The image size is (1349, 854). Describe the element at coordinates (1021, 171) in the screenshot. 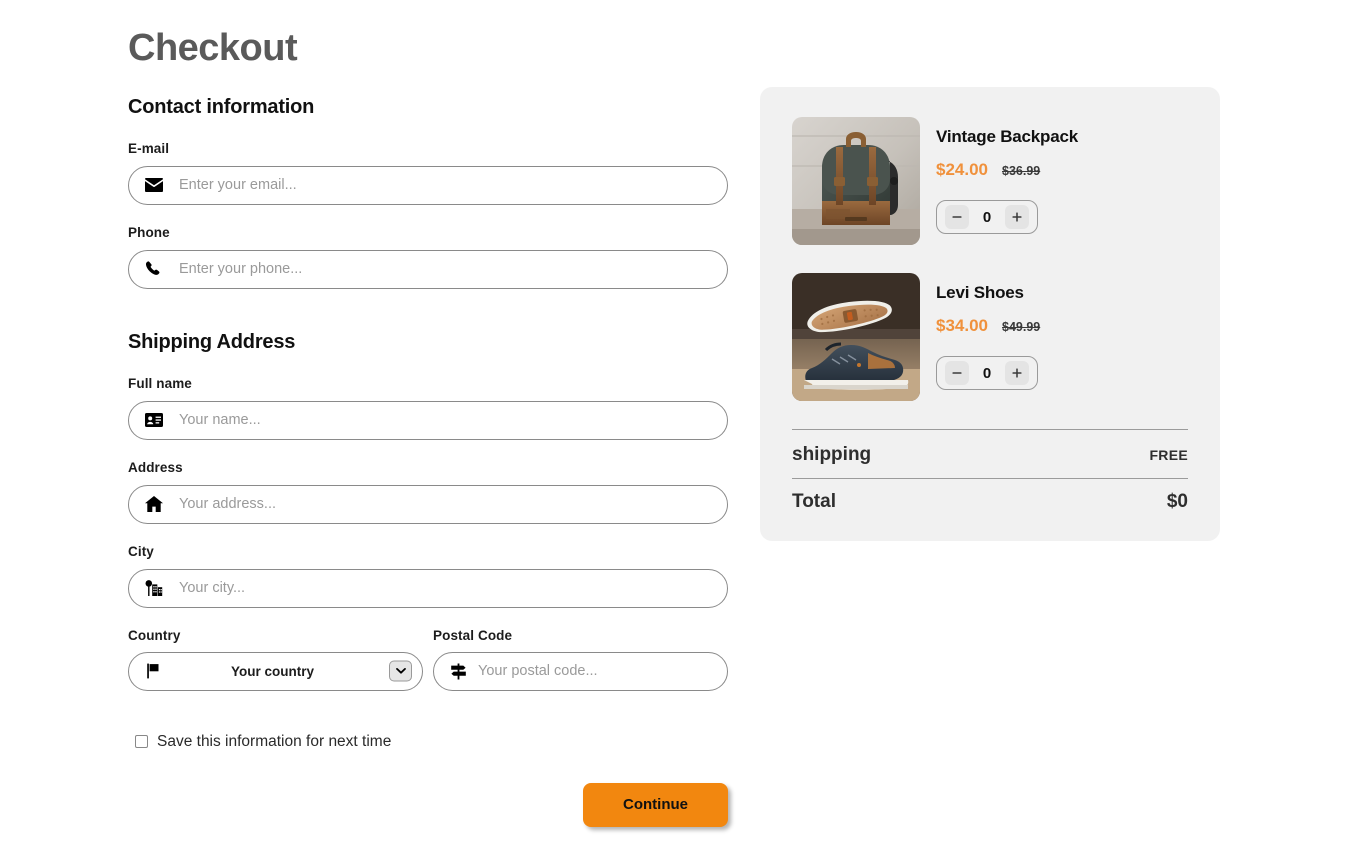

I see `product-original-price: $36.99` at that location.